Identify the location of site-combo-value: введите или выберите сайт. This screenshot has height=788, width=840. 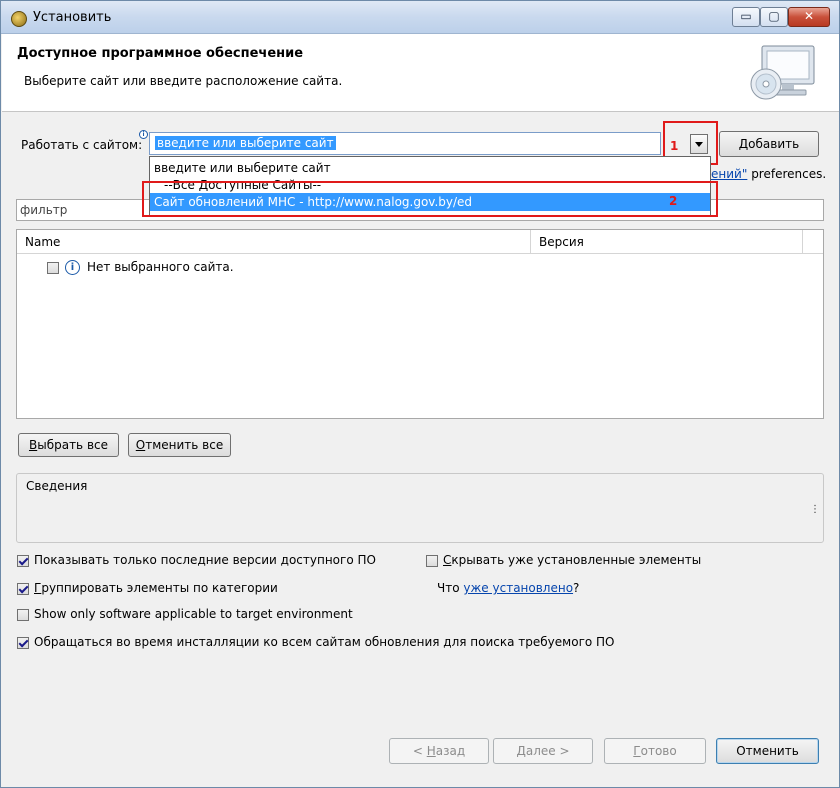
(245, 143).